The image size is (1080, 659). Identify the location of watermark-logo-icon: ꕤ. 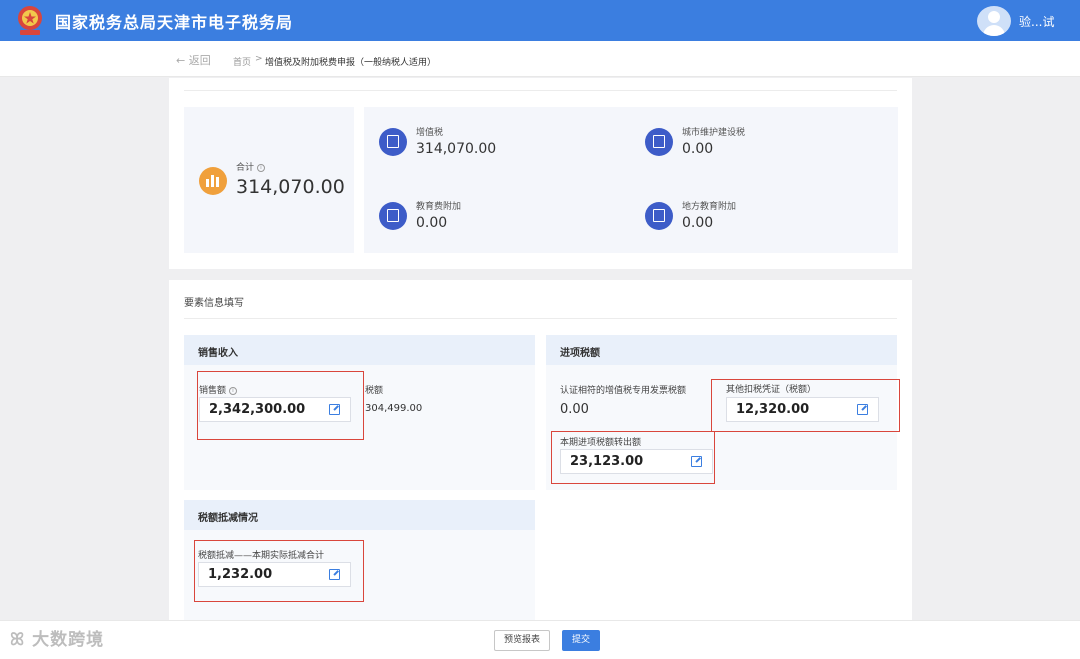
(18, 640).